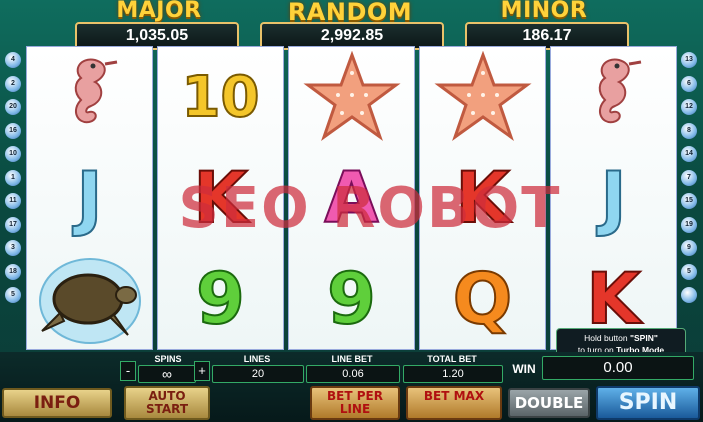 This screenshot has height=422, width=703. Describe the element at coordinates (13, 248) in the screenshot. I see `payline-marker: 3` at that location.